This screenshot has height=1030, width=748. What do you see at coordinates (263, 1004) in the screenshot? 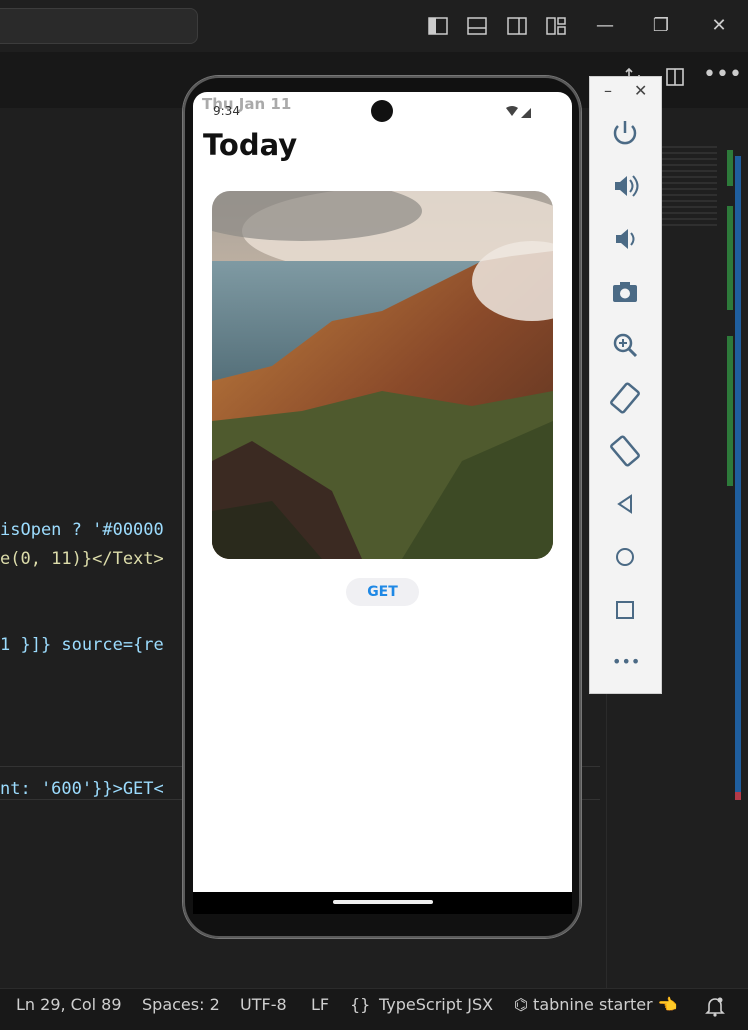
I see `encoding-status: UTF-8` at bounding box center [263, 1004].